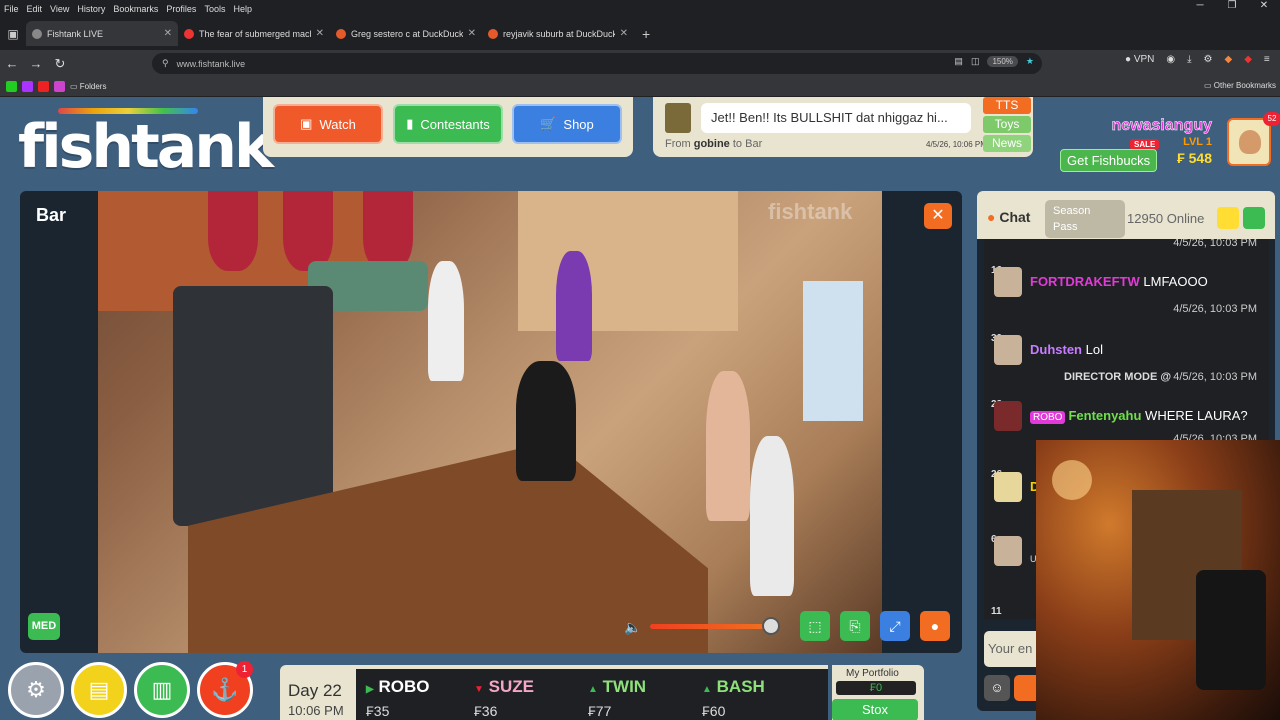  I want to click on vpn-button: ● VPN, so click(1139, 59).